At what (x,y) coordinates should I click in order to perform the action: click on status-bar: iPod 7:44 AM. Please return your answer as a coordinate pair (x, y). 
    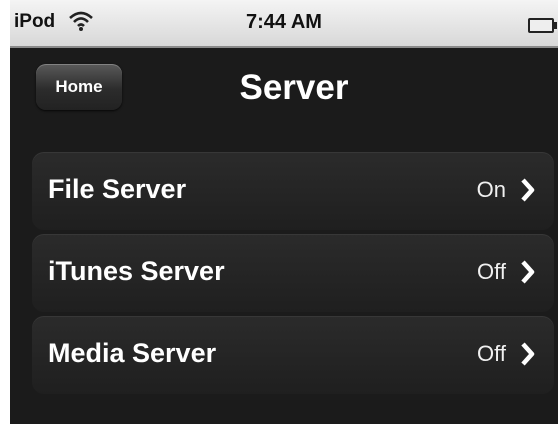
    Looking at the image, I should click on (284, 24).